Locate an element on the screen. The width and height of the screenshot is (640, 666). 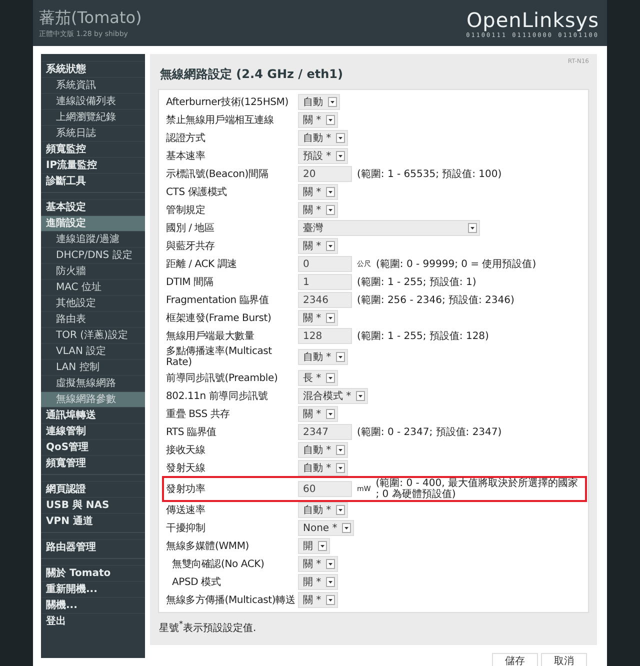
dropdown: 混合模式 * is located at coordinates (333, 396).